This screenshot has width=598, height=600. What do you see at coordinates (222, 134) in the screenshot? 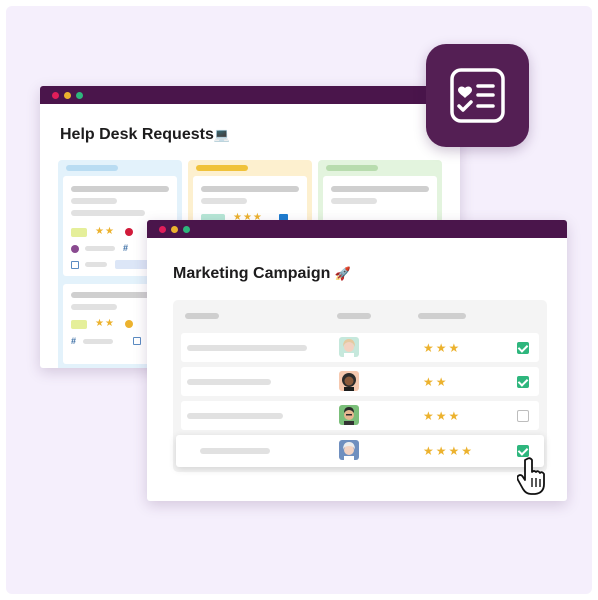
I see `laptop-icon: 💻` at bounding box center [222, 134].